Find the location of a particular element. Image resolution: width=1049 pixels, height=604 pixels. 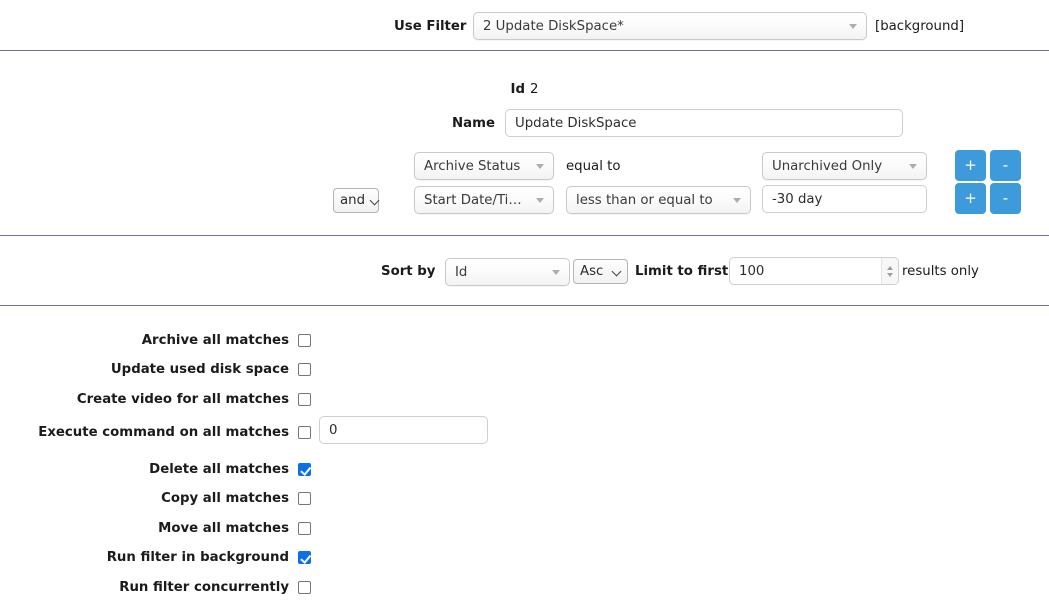

action-row-delete-all-matches: Delete all matches is located at coordinates (155, 469).